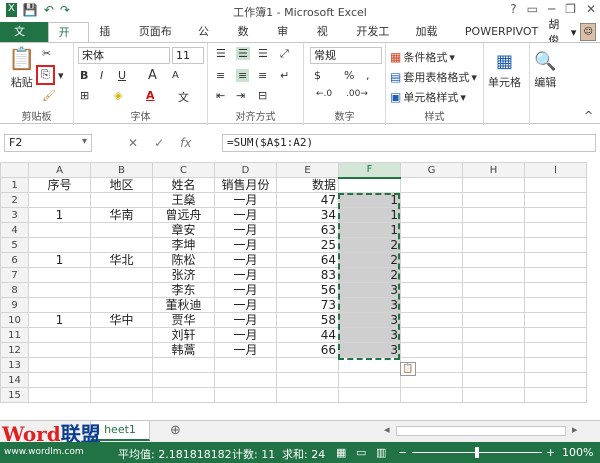  Describe the element at coordinates (46, 53) in the screenshot. I see `cut-icon: ✂` at that location.